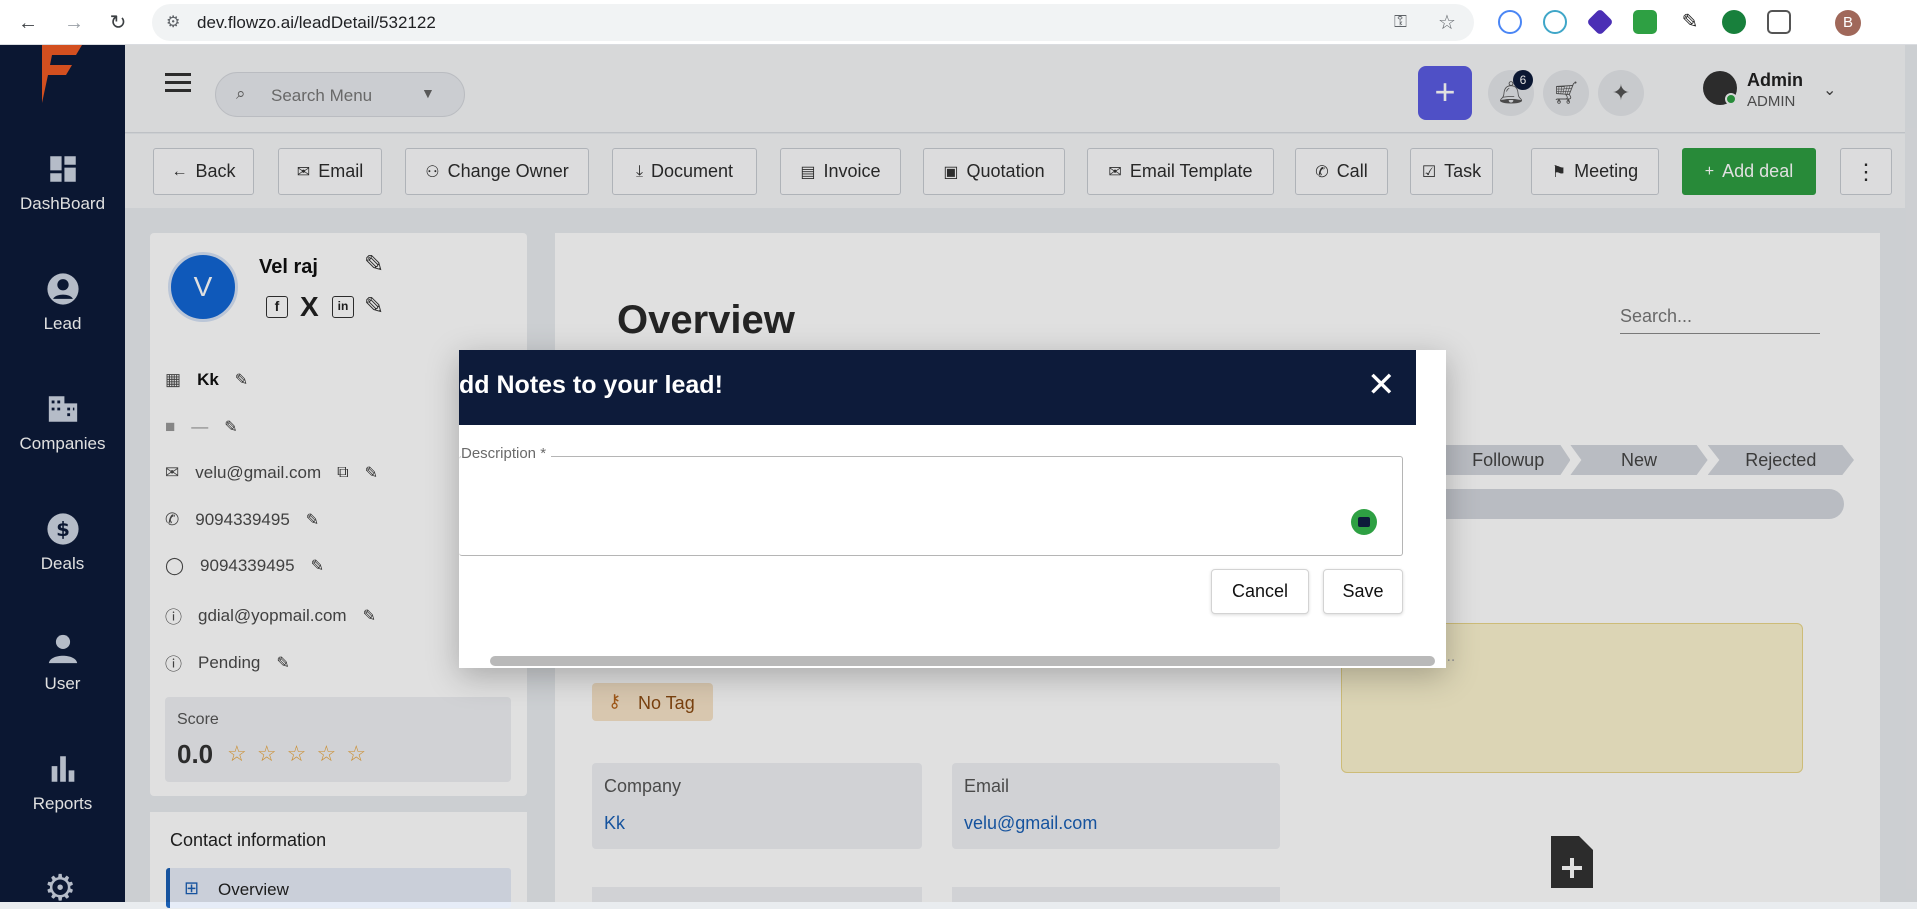 This screenshot has width=1917, height=909. Describe the element at coordinates (1447, 22) in the screenshot. I see `bookmark-star-icon: ☆` at that location.